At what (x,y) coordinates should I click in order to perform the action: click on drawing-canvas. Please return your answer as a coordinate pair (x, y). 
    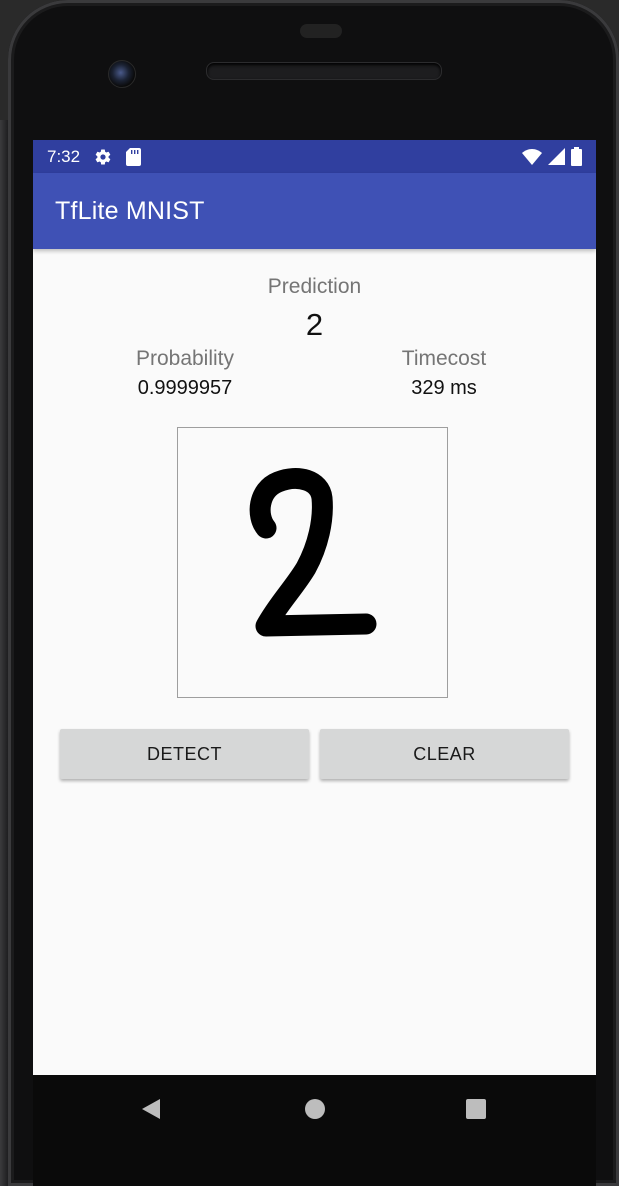
    Looking at the image, I should click on (312, 562).